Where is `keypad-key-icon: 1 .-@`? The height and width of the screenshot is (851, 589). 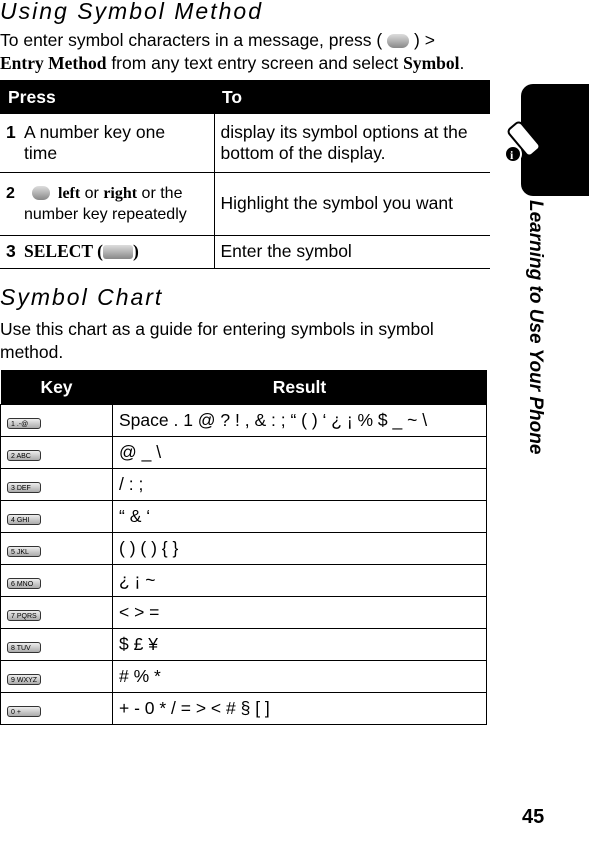 keypad-key-icon: 1 .-@ is located at coordinates (24, 423).